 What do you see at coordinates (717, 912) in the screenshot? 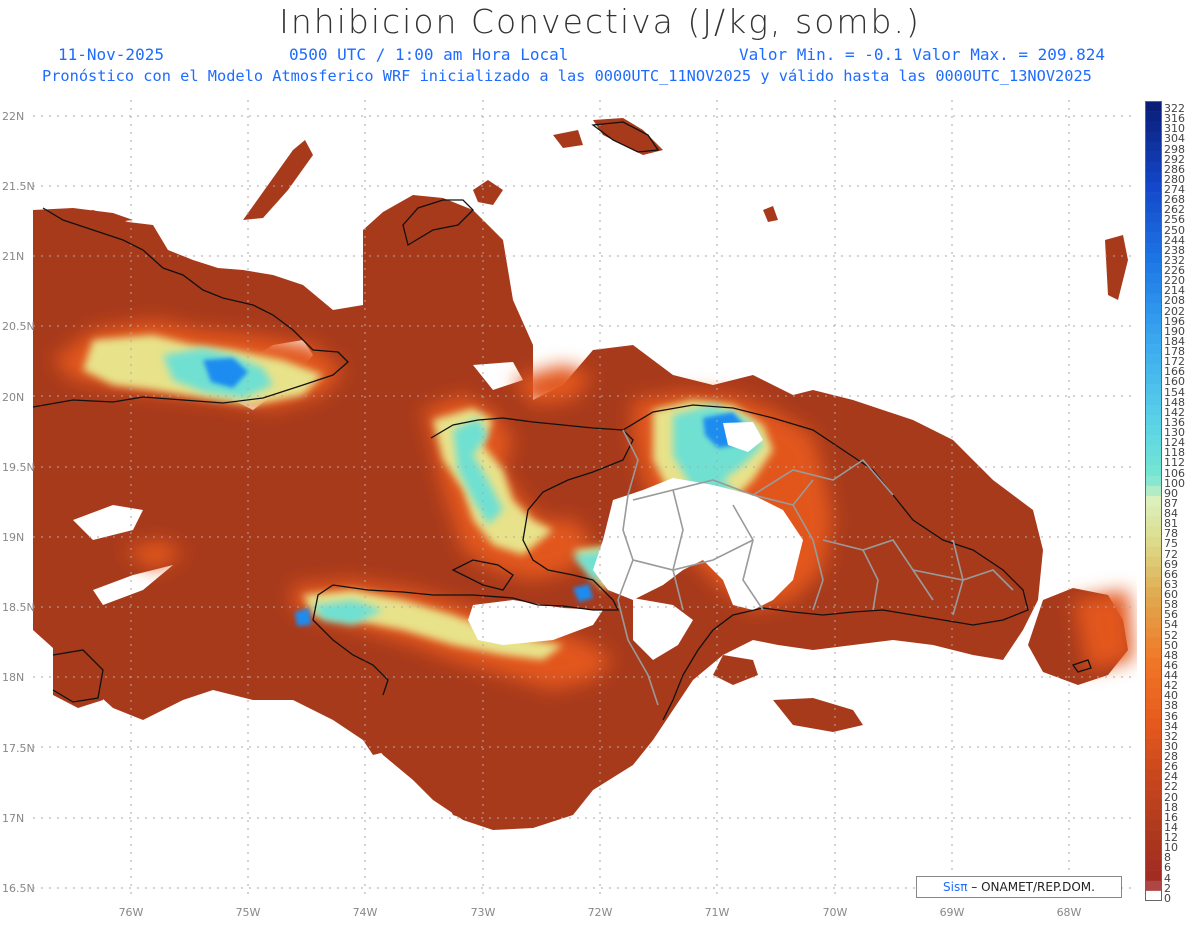
I see `lon-label: 71W` at bounding box center [717, 912].